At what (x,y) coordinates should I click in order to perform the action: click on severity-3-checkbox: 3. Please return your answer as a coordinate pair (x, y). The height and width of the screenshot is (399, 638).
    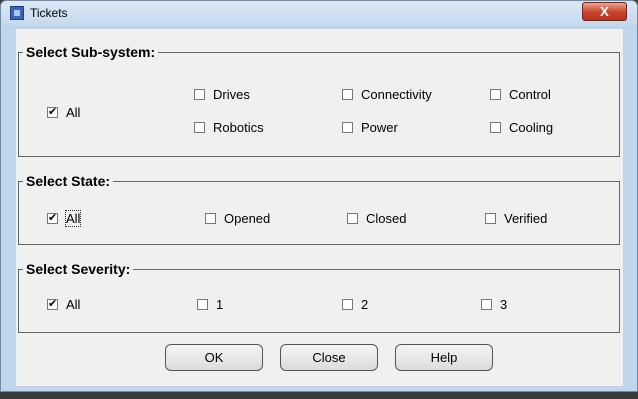
    Looking at the image, I should click on (494, 304).